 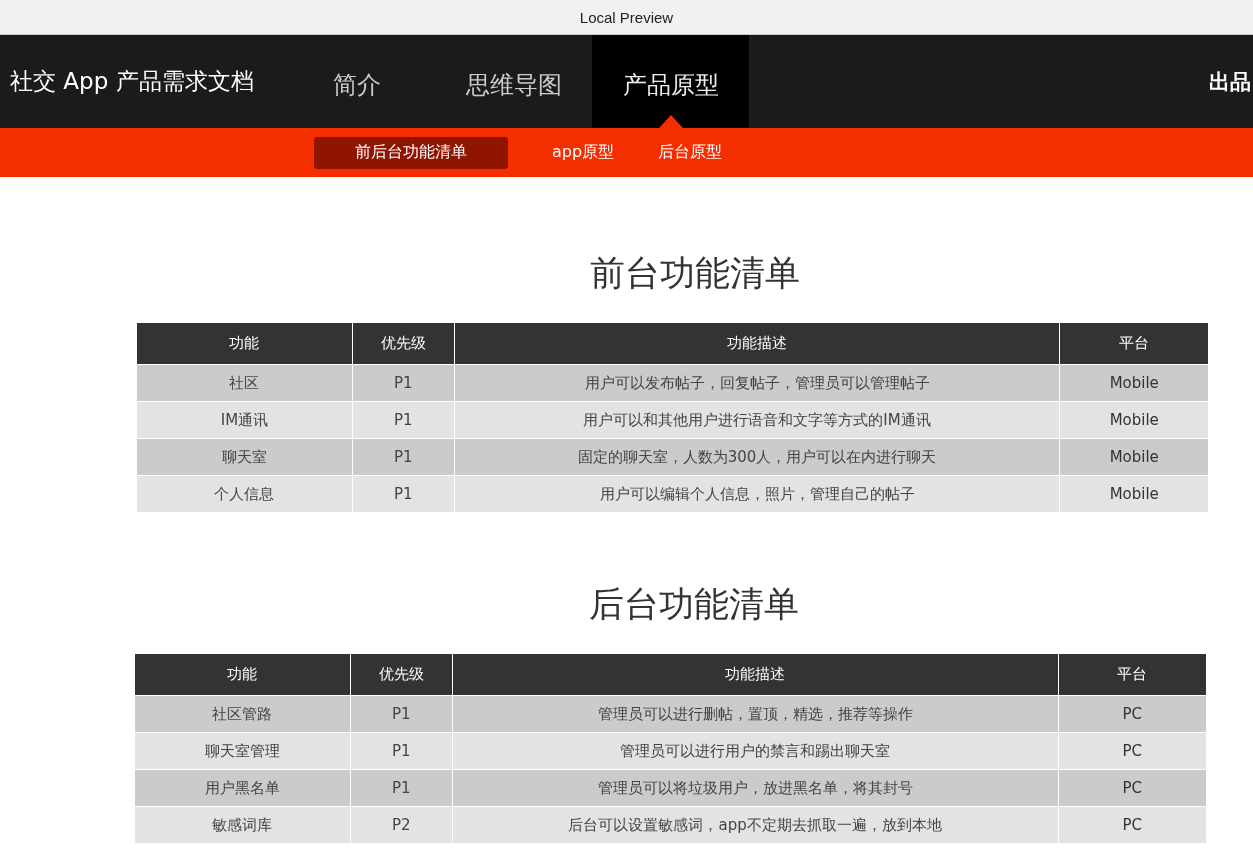 What do you see at coordinates (626, 17) in the screenshot?
I see `window-title: Local Preview` at bounding box center [626, 17].